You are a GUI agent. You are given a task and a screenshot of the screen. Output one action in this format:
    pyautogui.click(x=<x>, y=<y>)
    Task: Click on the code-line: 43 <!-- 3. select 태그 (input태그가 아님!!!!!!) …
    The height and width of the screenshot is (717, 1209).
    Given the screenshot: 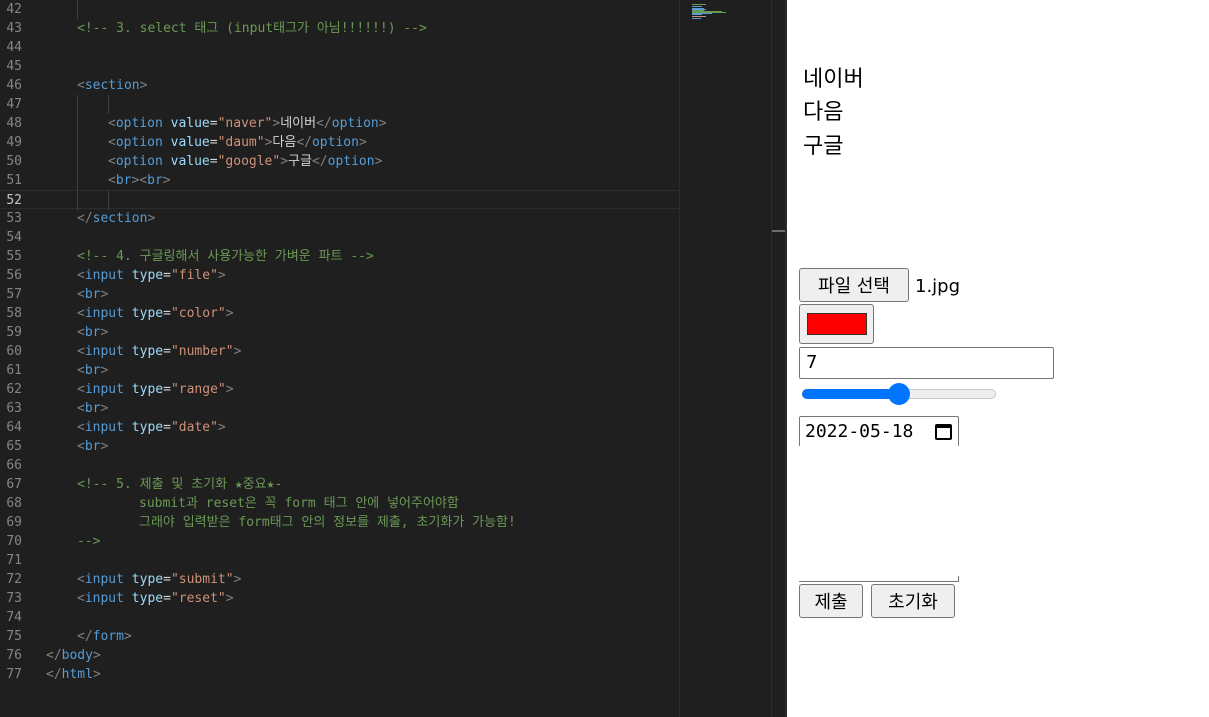 What is the action you would take?
    pyautogui.click(x=339, y=28)
    